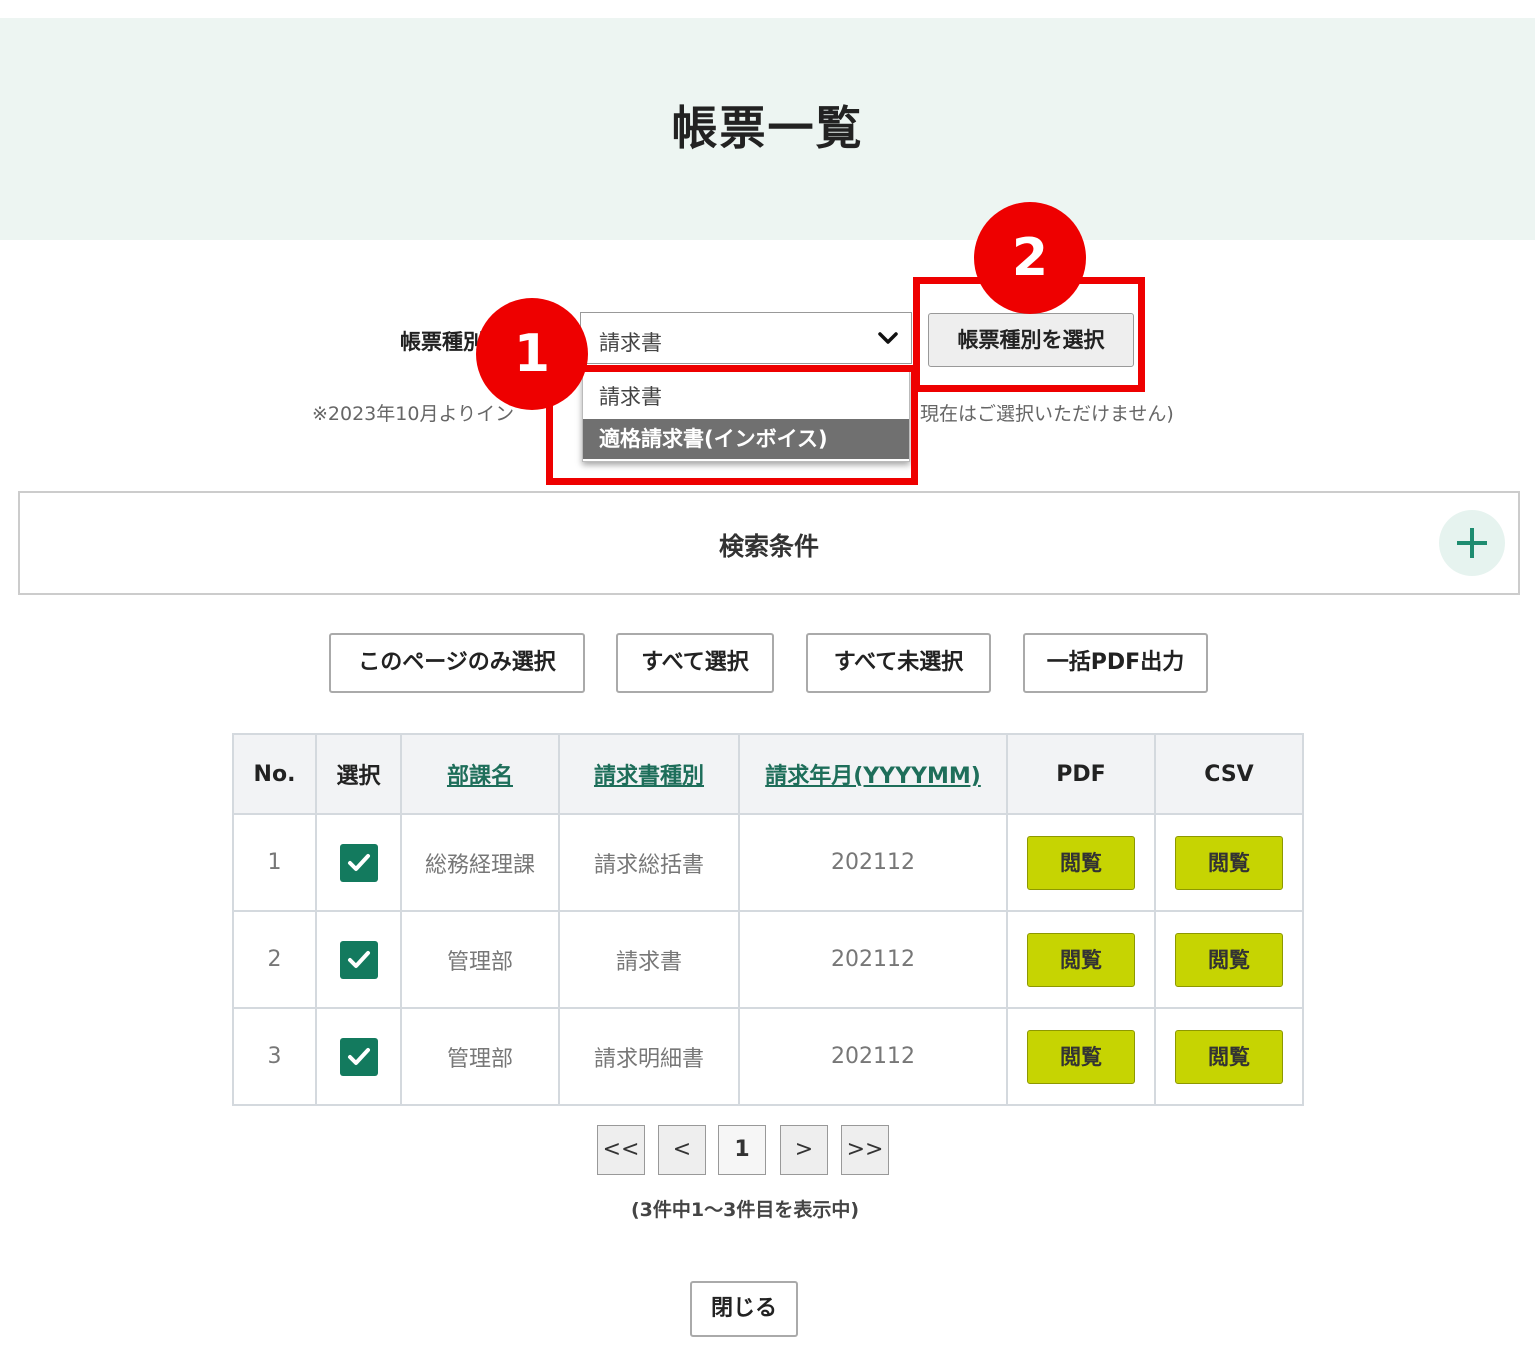 Image resolution: width=1535 pixels, height=1365 pixels. Describe the element at coordinates (649, 1056) in the screenshot. I see `row-type: 請求明細書` at that location.